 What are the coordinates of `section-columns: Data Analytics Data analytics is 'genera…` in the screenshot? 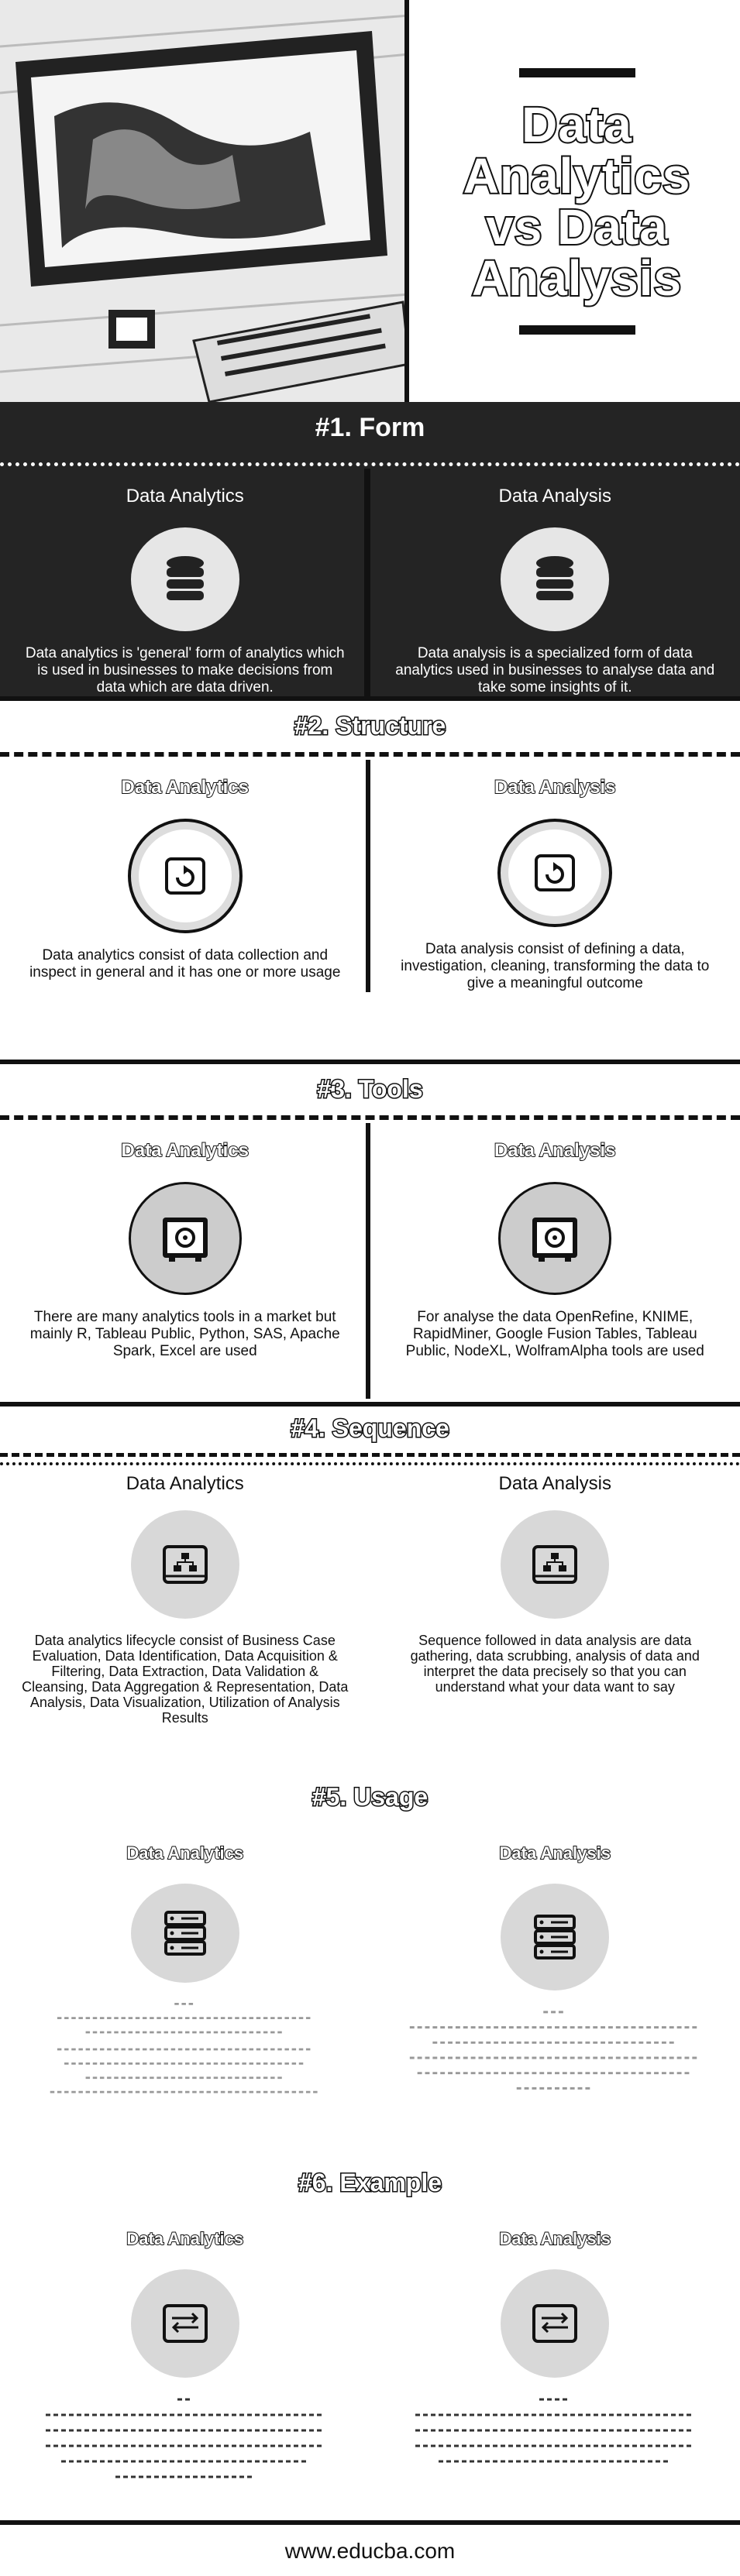 It's located at (370, 582).